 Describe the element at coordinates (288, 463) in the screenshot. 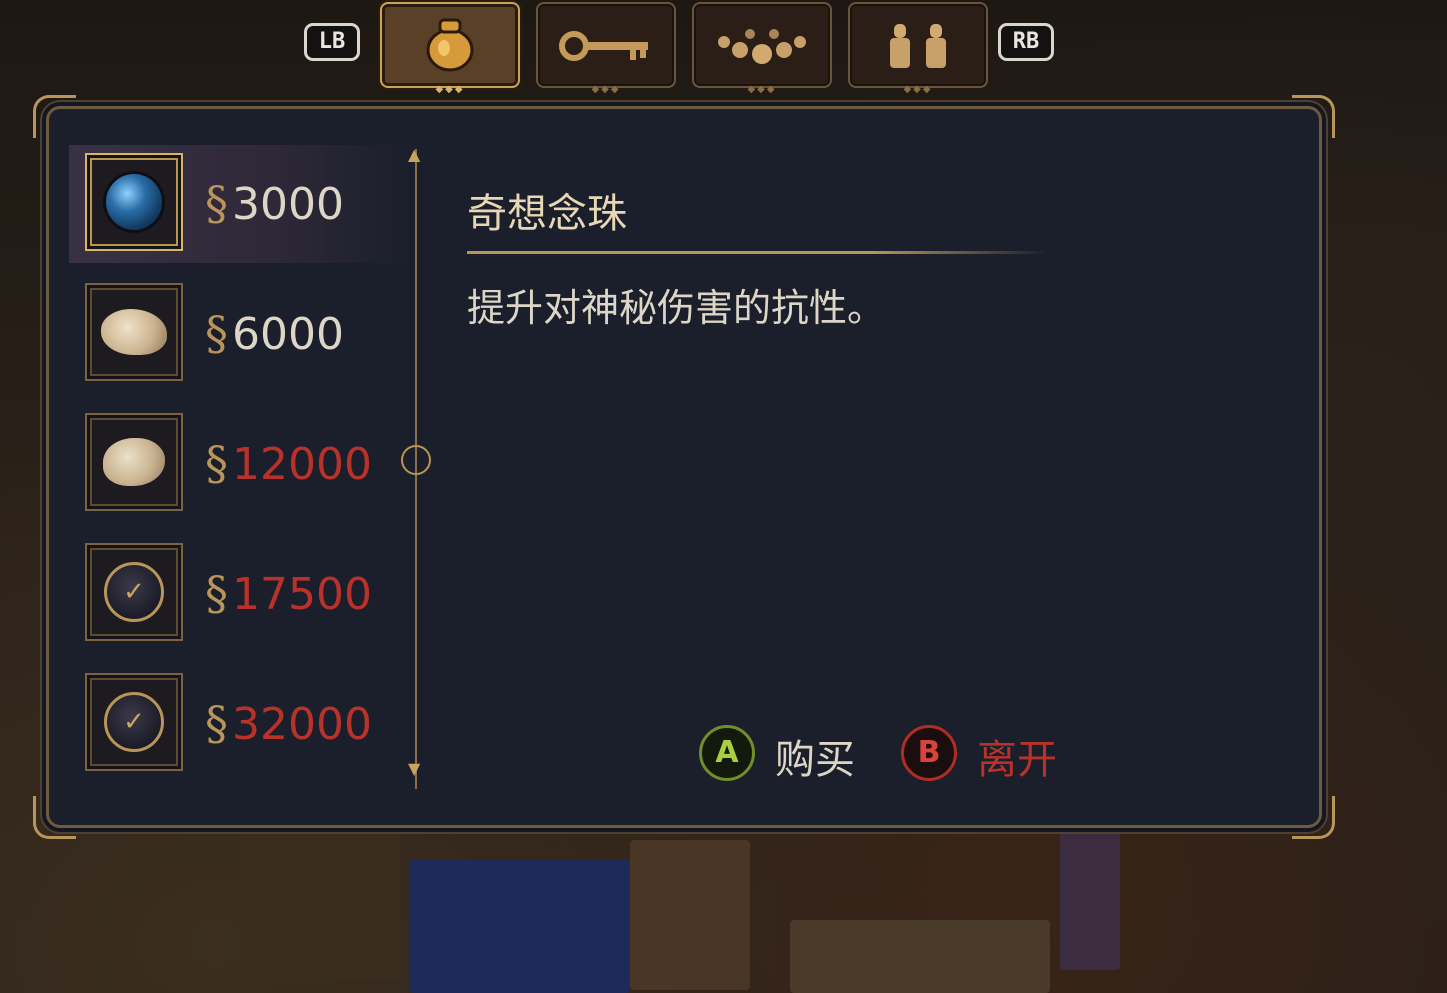

I see `item-price: §12000` at that location.